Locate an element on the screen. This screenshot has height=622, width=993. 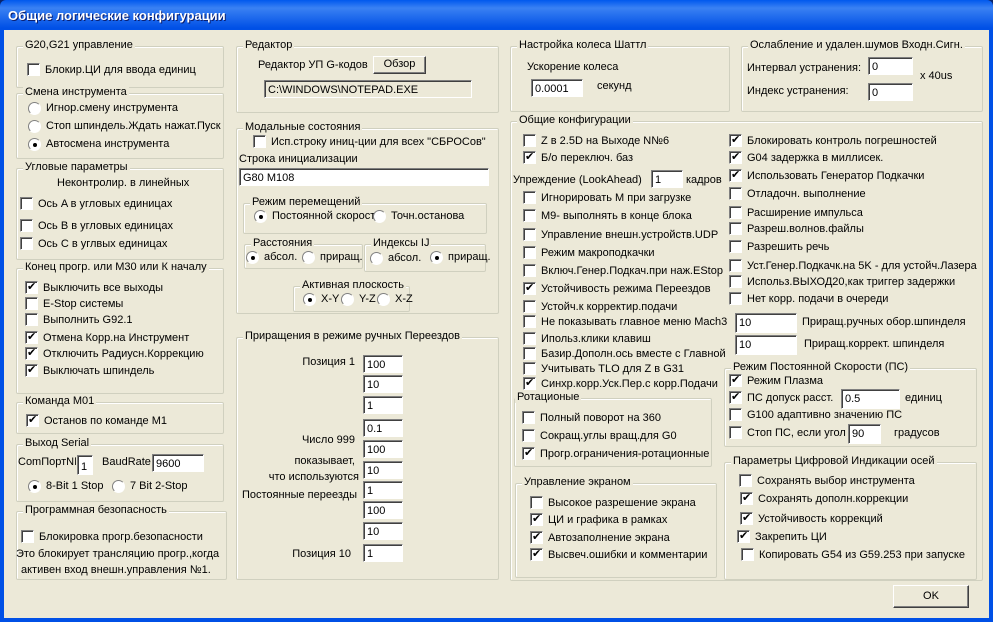
radio-exact-stop: Точн.останова is located at coordinates (418, 216).